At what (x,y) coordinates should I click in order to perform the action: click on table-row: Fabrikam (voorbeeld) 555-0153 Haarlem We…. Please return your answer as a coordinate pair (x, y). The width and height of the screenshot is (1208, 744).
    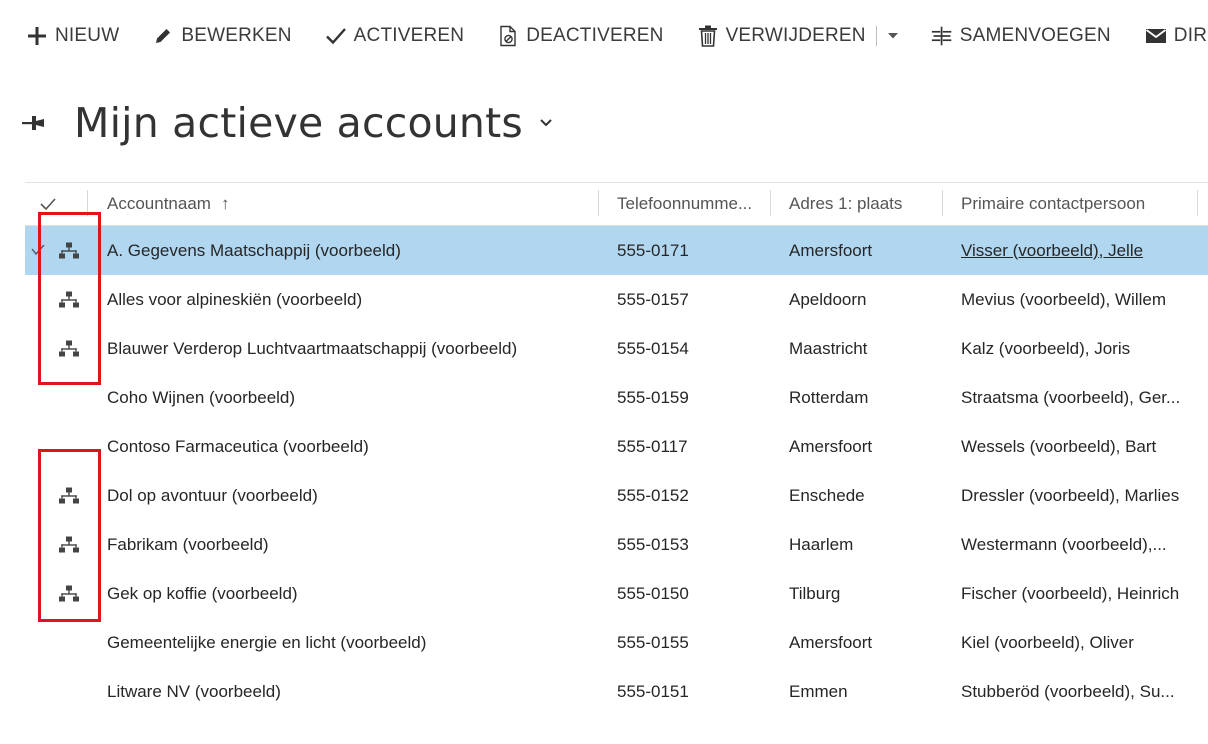
    Looking at the image, I should click on (616, 544).